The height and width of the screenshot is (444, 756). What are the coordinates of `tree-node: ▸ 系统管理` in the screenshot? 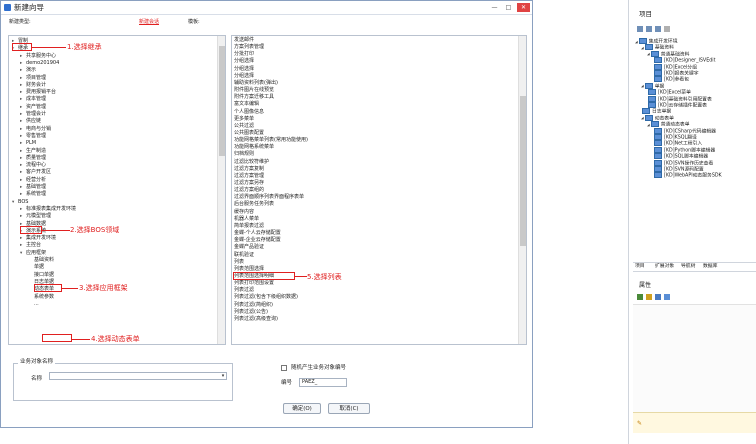 It's located at (33, 194).